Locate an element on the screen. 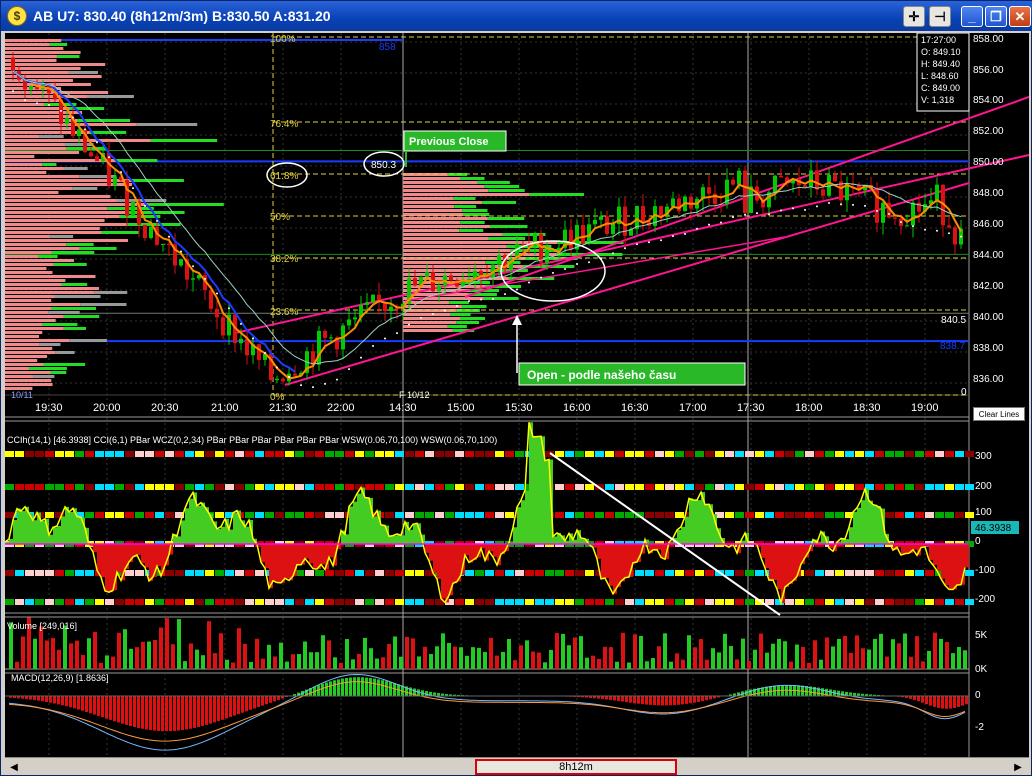 The width and height of the screenshot is (1032, 776). cci-tick: 300 is located at coordinates (983, 456).